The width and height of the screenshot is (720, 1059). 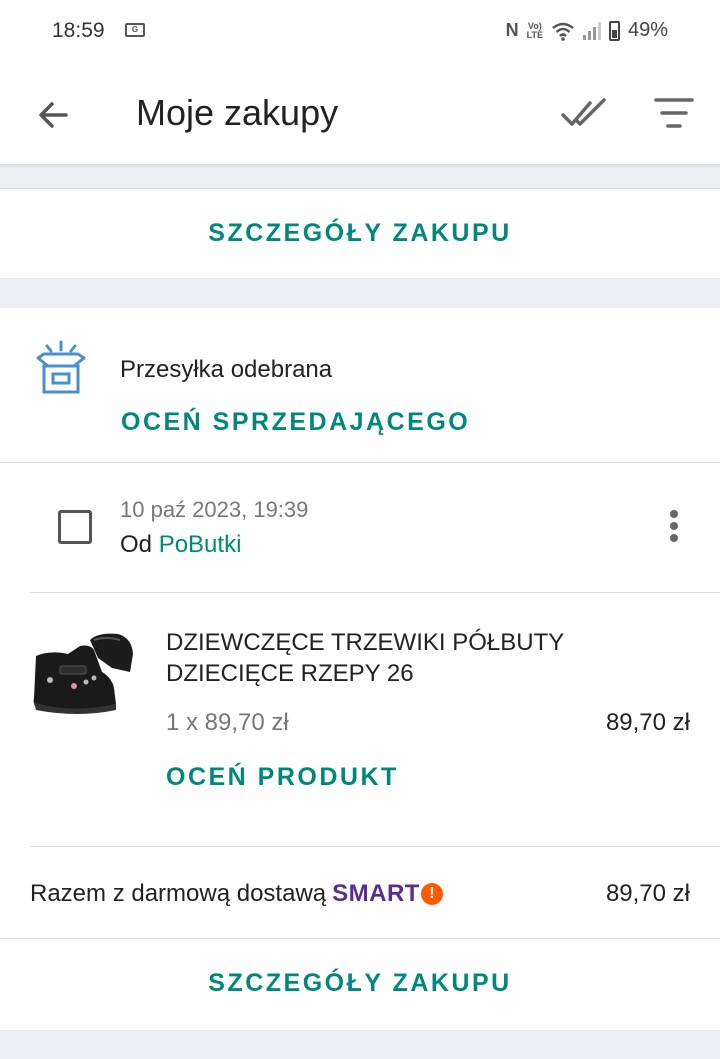 I want to click on nfc-icon: N, so click(x=512, y=30).